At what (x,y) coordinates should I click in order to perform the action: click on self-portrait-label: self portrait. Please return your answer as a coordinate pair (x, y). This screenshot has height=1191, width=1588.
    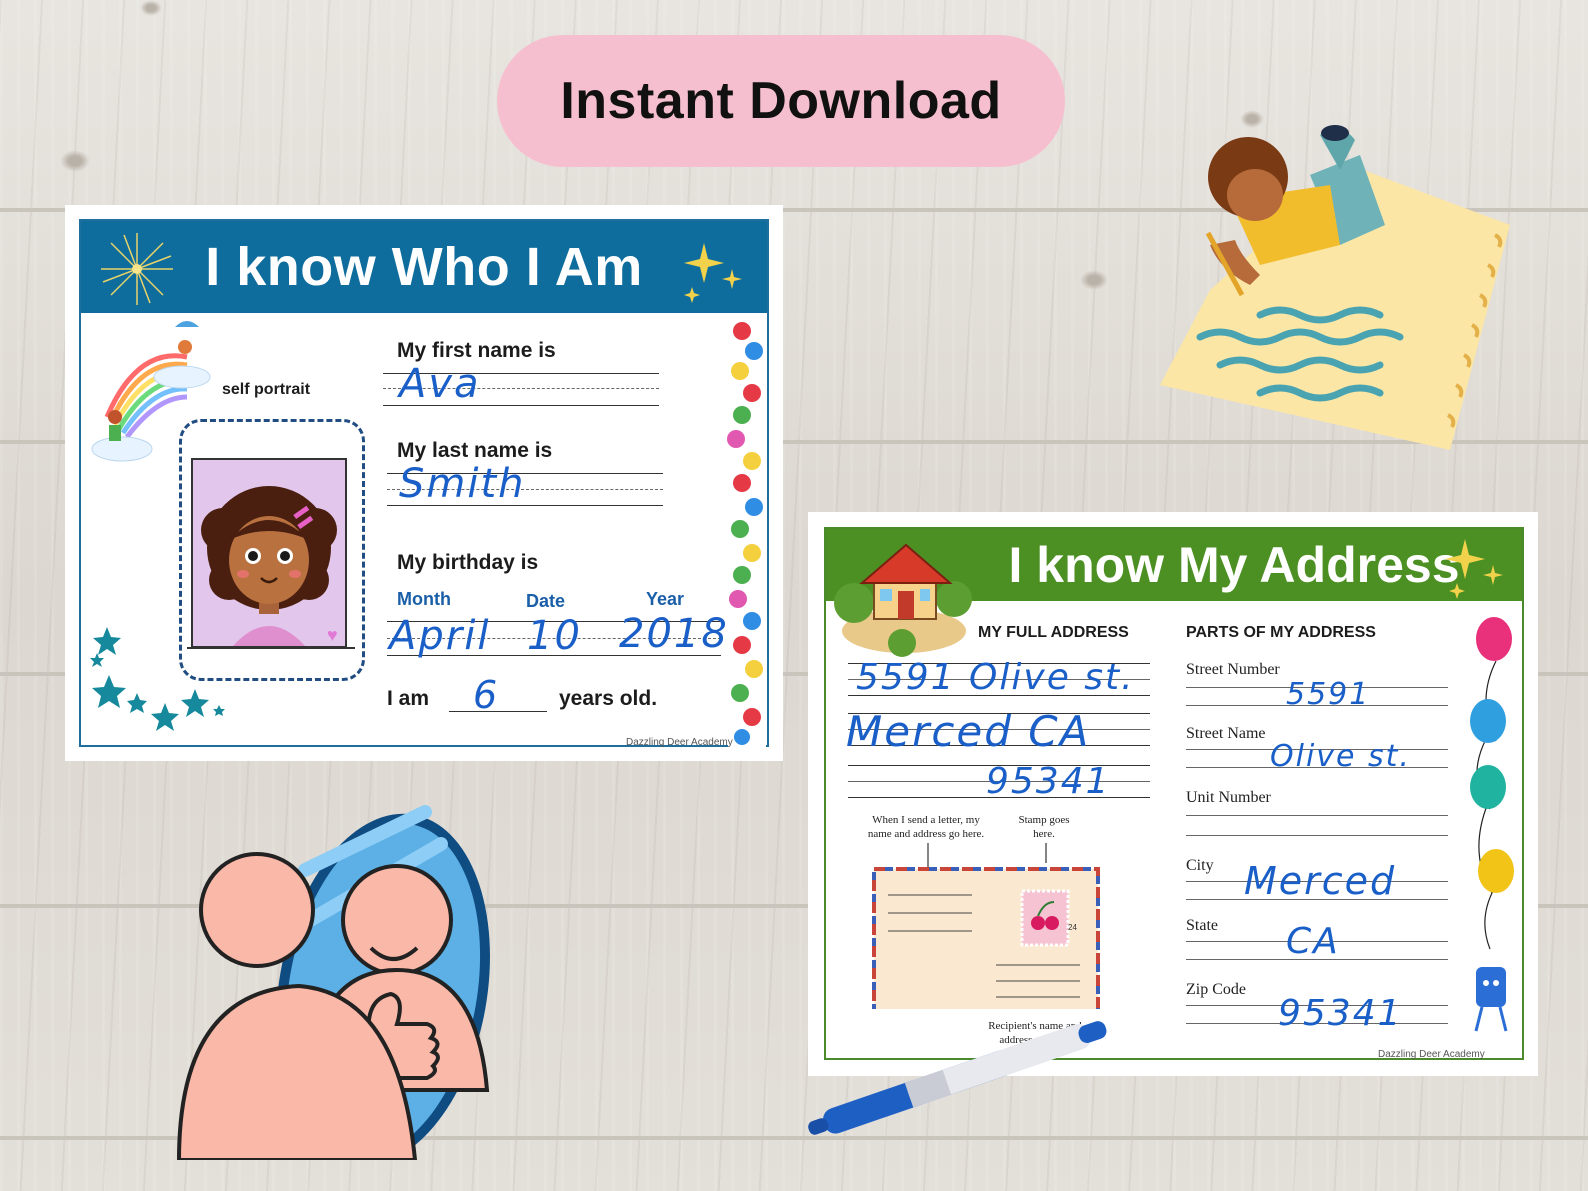
    Looking at the image, I should click on (266, 389).